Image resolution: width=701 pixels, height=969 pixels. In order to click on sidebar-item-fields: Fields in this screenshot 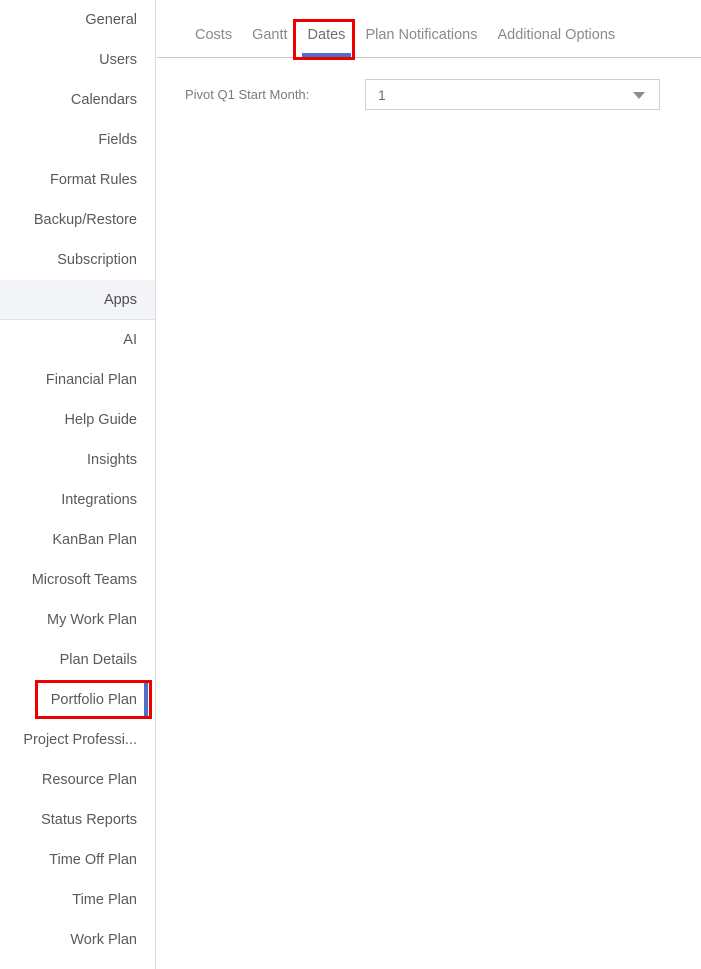, I will do `click(77, 140)`.